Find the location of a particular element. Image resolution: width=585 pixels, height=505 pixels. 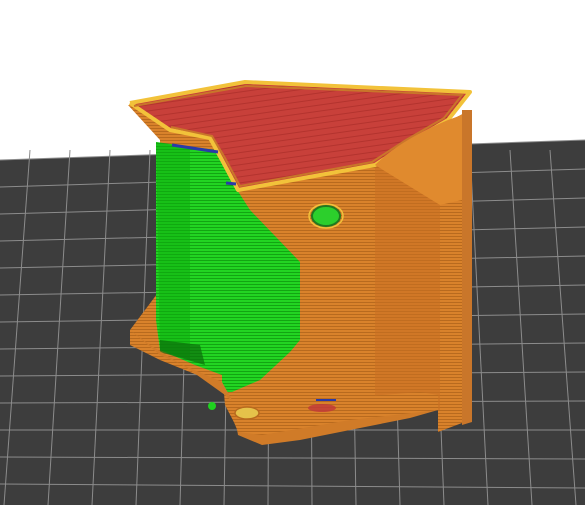

green-artifact is located at coordinates (212, 406).